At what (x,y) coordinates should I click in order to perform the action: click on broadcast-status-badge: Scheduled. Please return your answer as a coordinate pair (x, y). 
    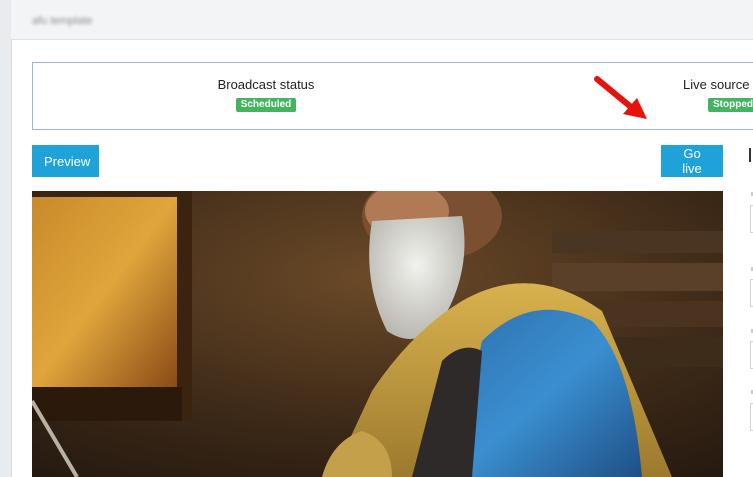
    Looking at the image, I should click on (266, 105).